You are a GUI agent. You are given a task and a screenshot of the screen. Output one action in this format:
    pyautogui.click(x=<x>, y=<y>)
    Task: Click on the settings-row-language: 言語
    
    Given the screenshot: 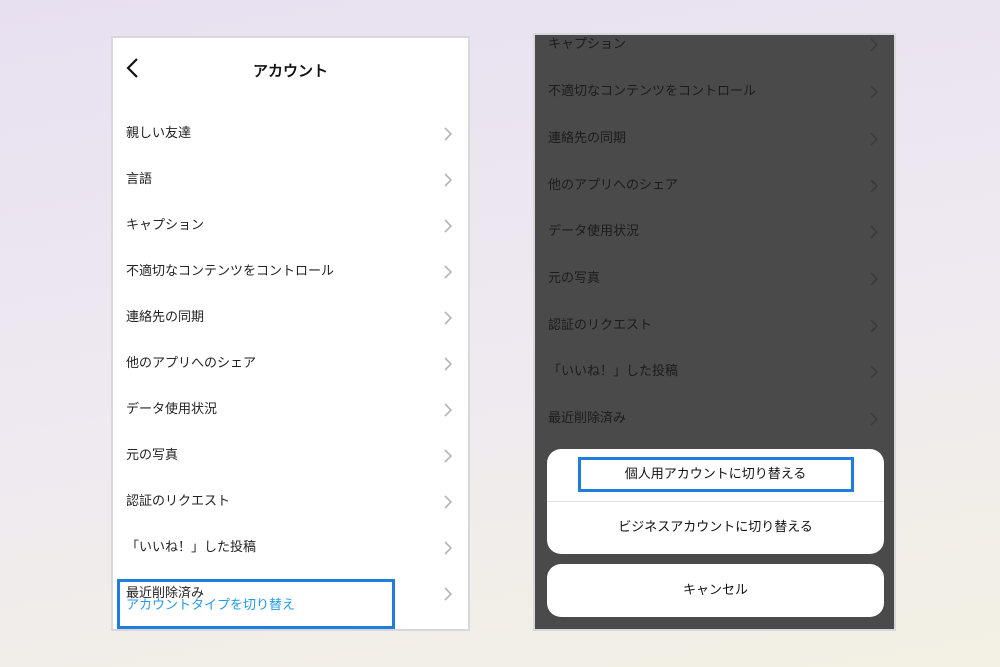 What is the action you would take?
    pyautogui.click(x=290, y=180)
    